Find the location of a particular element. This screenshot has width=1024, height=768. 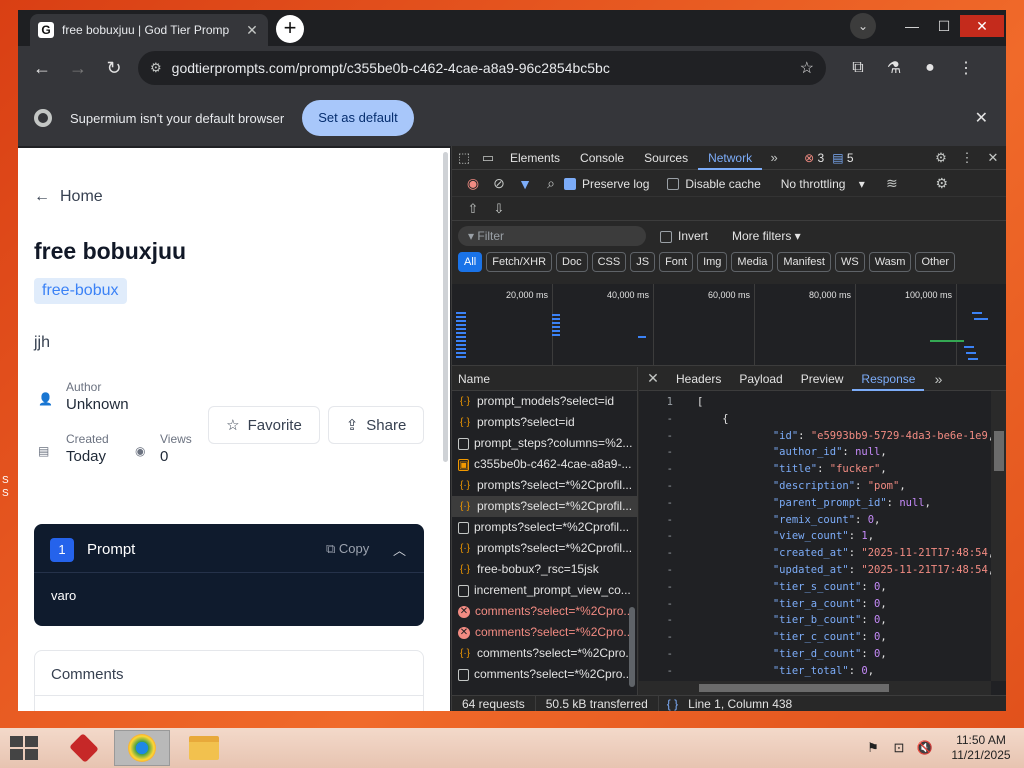

taskbar-app-file-explorer-icon is located at coordinates (204, 748).